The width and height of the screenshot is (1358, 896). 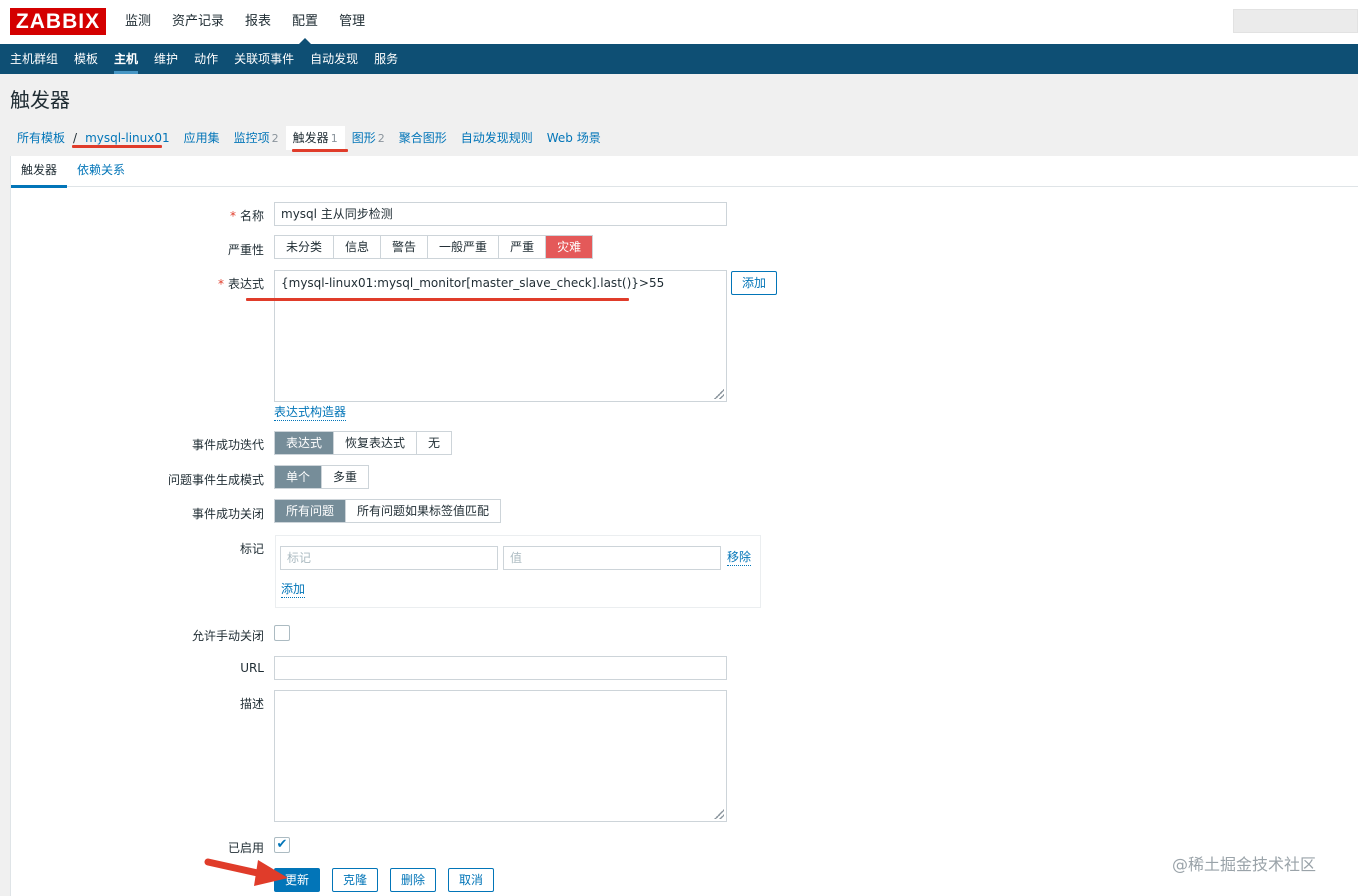 I want to click on annotation-underline-host, so click(x=117, y=146).